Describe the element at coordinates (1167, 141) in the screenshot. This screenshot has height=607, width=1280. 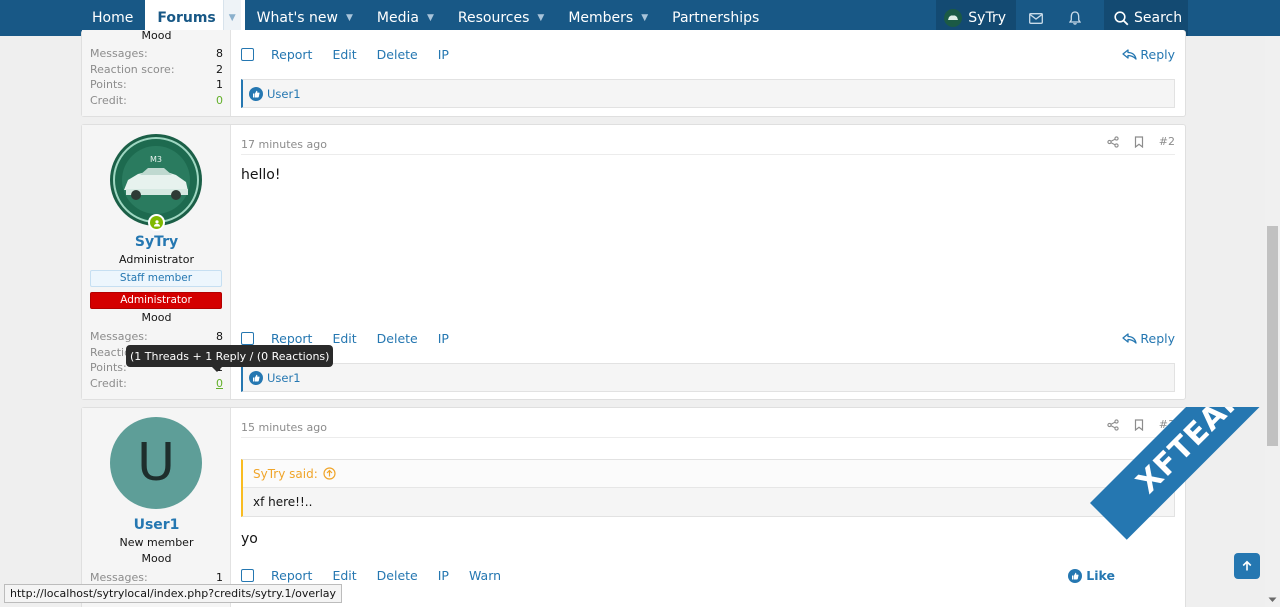
I see `post-number-link: #2` at that location.